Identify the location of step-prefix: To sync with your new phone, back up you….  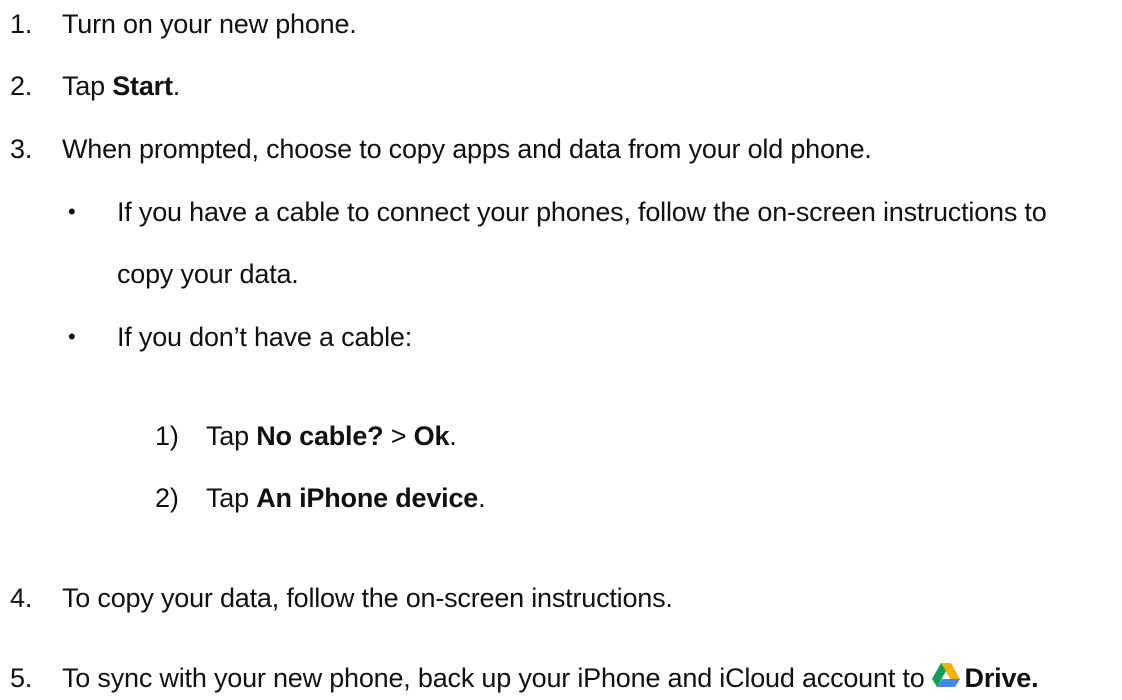
(493, 678).